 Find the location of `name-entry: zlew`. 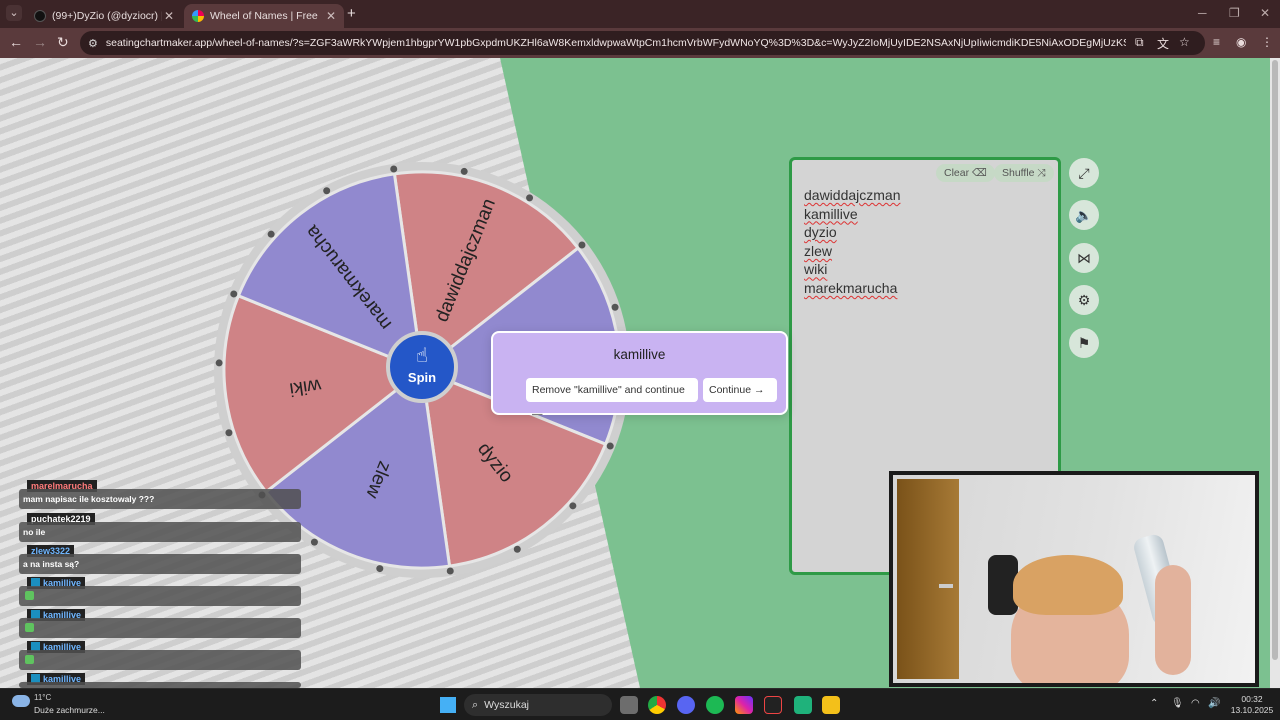

name-entry: zlew is located at coordinates (818, 250).